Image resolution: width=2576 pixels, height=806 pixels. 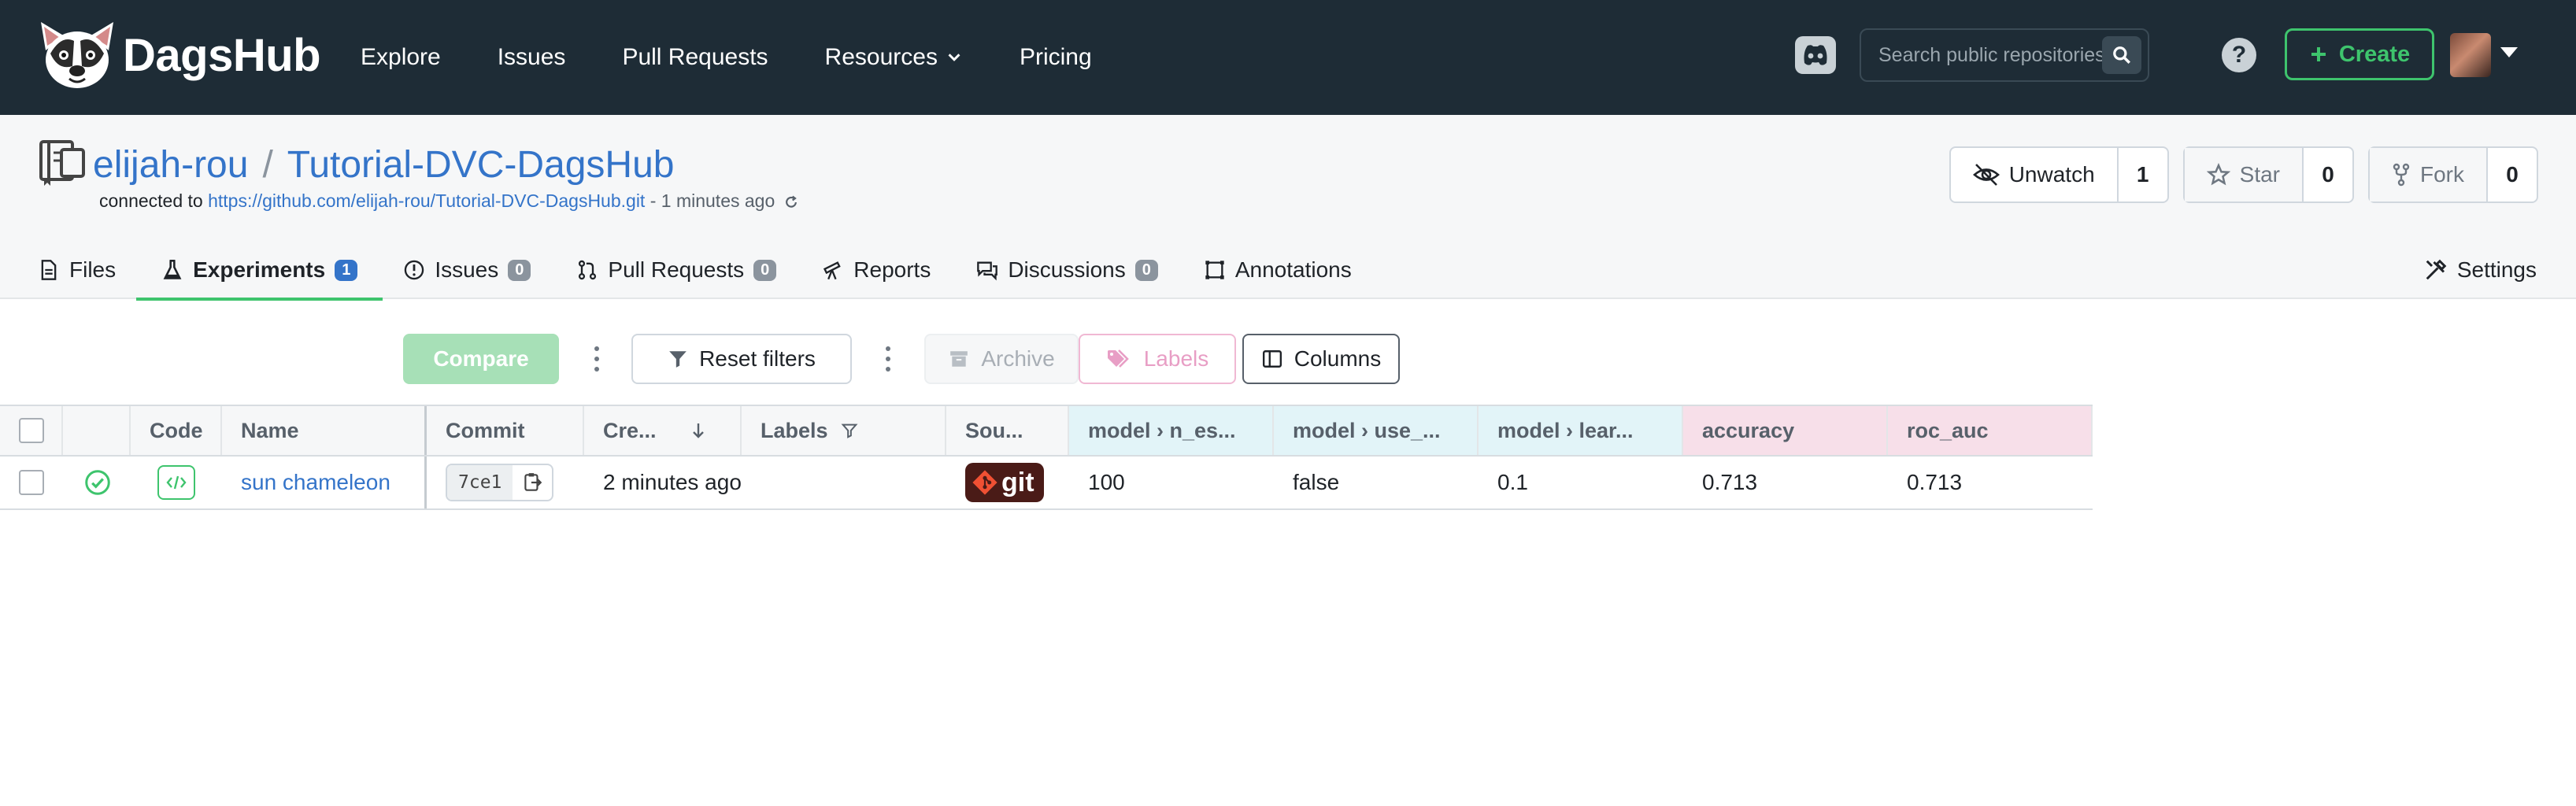 I want to click on search-input, so click(x=1996, y=55).